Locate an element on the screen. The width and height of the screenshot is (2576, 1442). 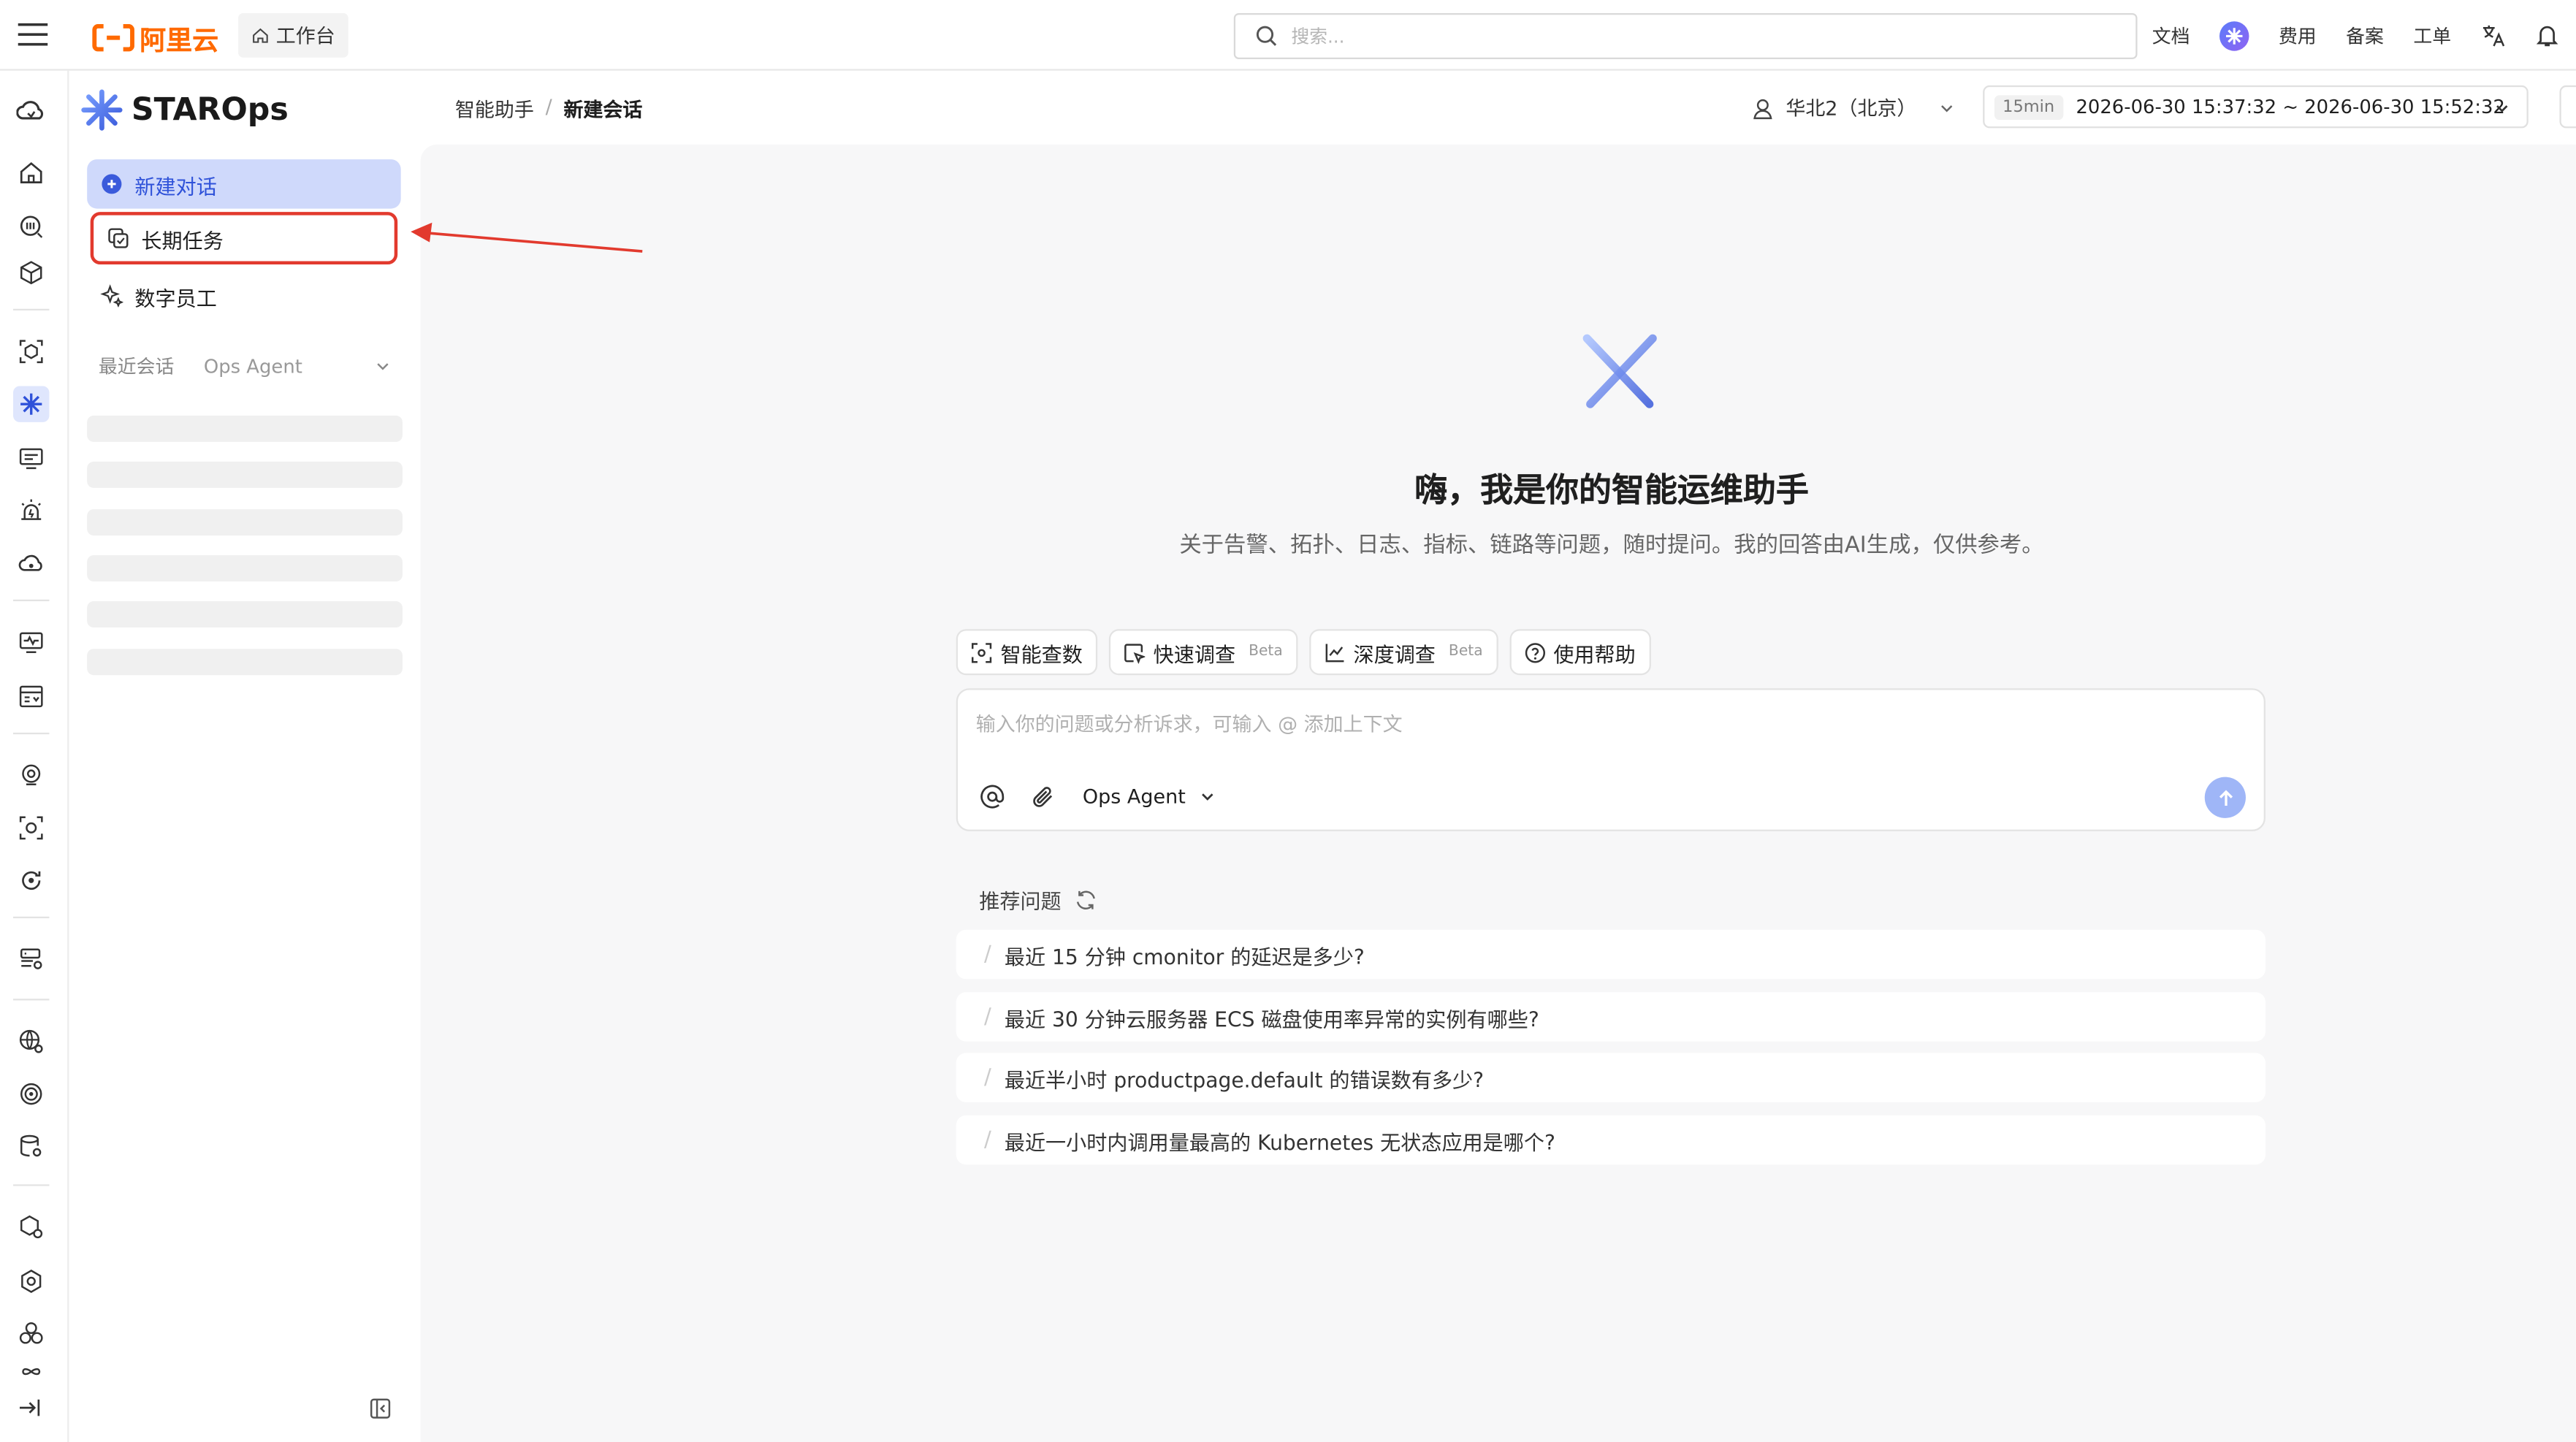
database-search-icon is located at coordinates (31, 1147).